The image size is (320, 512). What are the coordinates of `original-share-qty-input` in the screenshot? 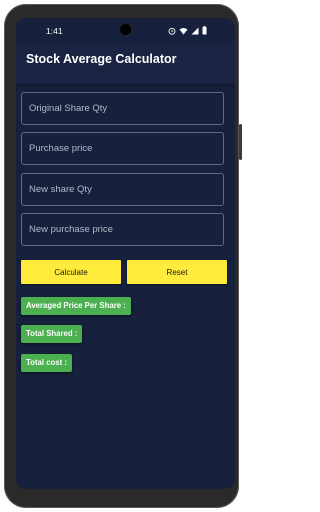 It's located at (122, 108).